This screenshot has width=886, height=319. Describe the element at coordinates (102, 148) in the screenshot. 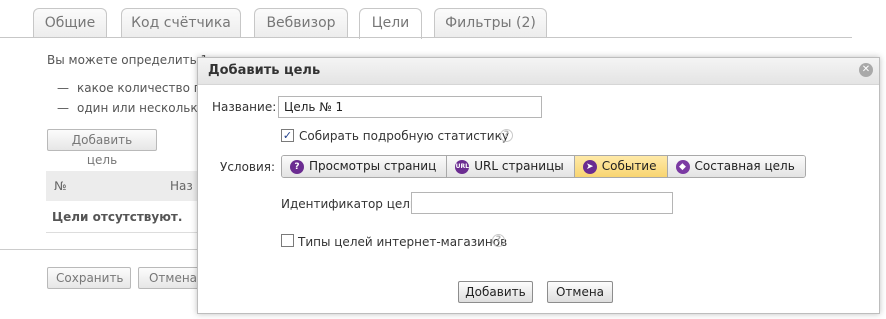

I see `add-goal-button: Добавить цель` at that location.